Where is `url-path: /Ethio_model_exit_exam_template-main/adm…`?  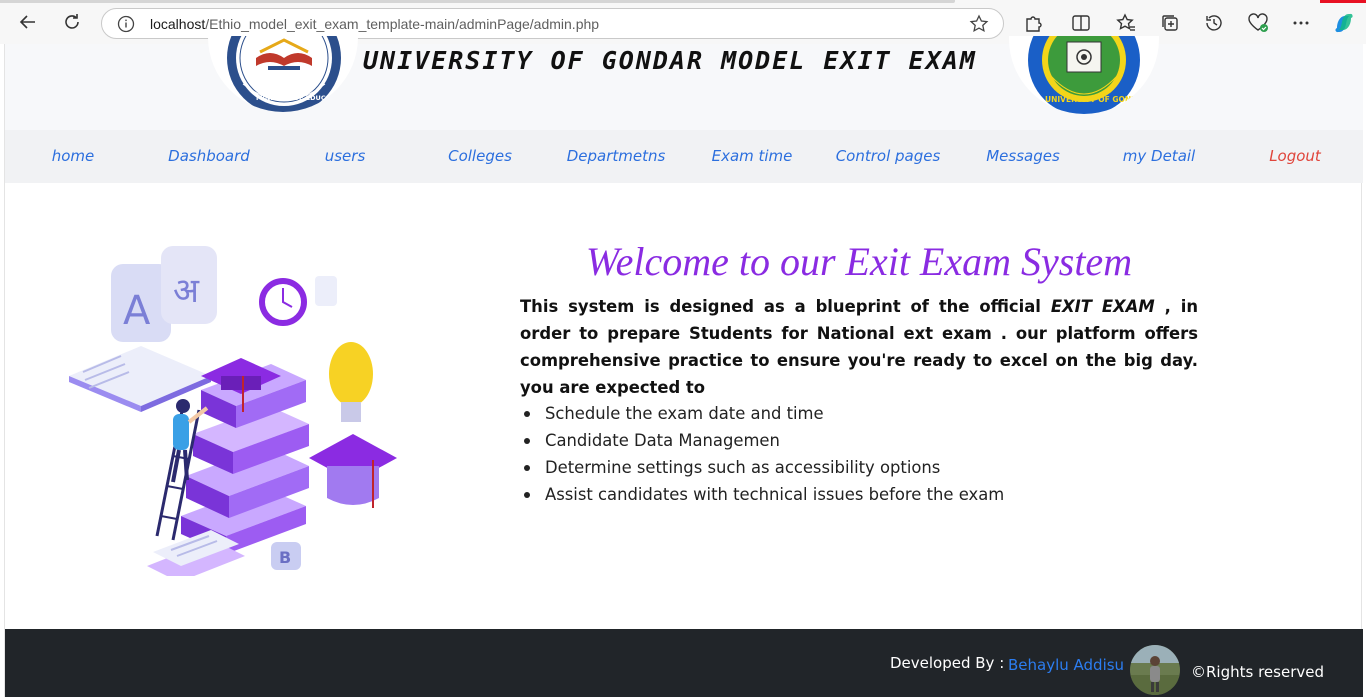
url-path: /Ethio_model_exit_exam_template-main/adm… is located at coordinates (402, 24).